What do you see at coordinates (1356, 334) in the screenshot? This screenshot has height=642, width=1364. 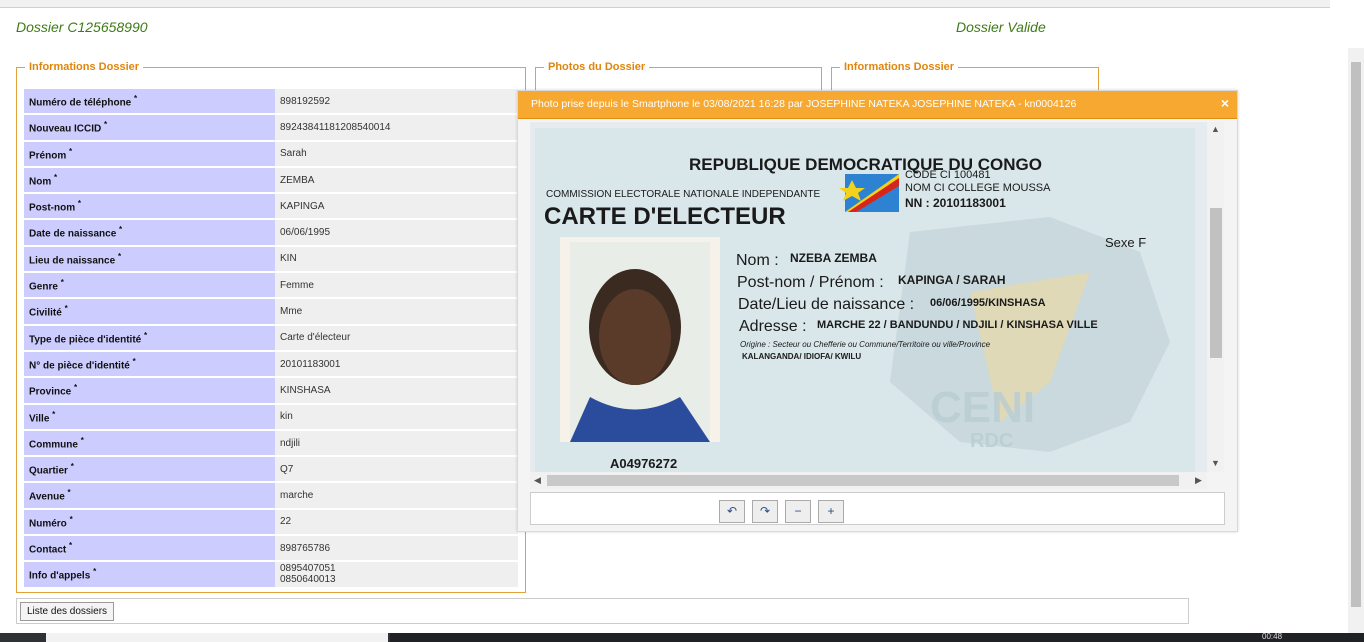 I see `page-scroll-thumb` at bounding box center [1356, 334].